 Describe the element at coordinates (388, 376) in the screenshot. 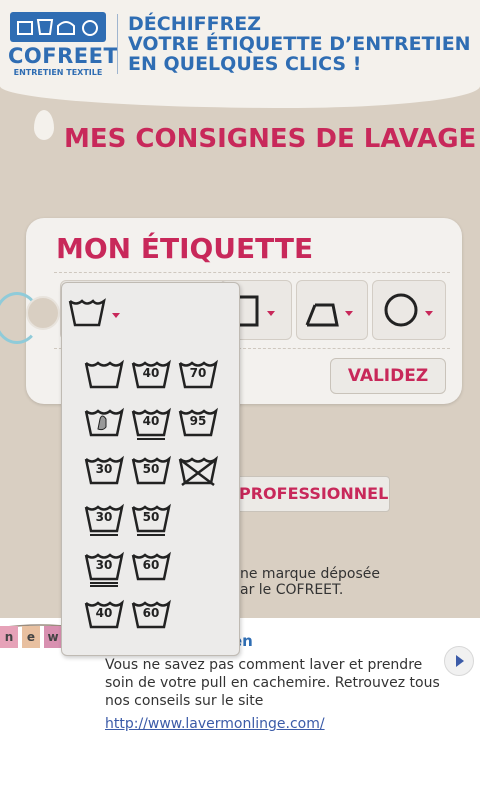

I see `validate-button: VALIDEZ` at that location.